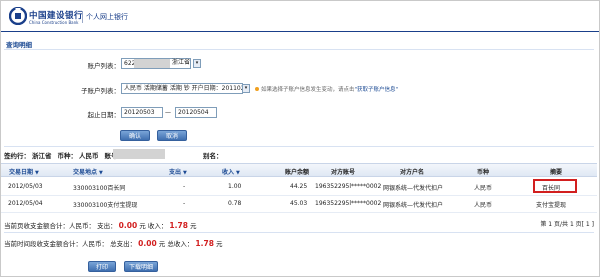 Image resolution: width=600 pixels, height=277 pixels. I want to click on refresh-subaccount-link: "获取子账户信息", so click(377, 90).